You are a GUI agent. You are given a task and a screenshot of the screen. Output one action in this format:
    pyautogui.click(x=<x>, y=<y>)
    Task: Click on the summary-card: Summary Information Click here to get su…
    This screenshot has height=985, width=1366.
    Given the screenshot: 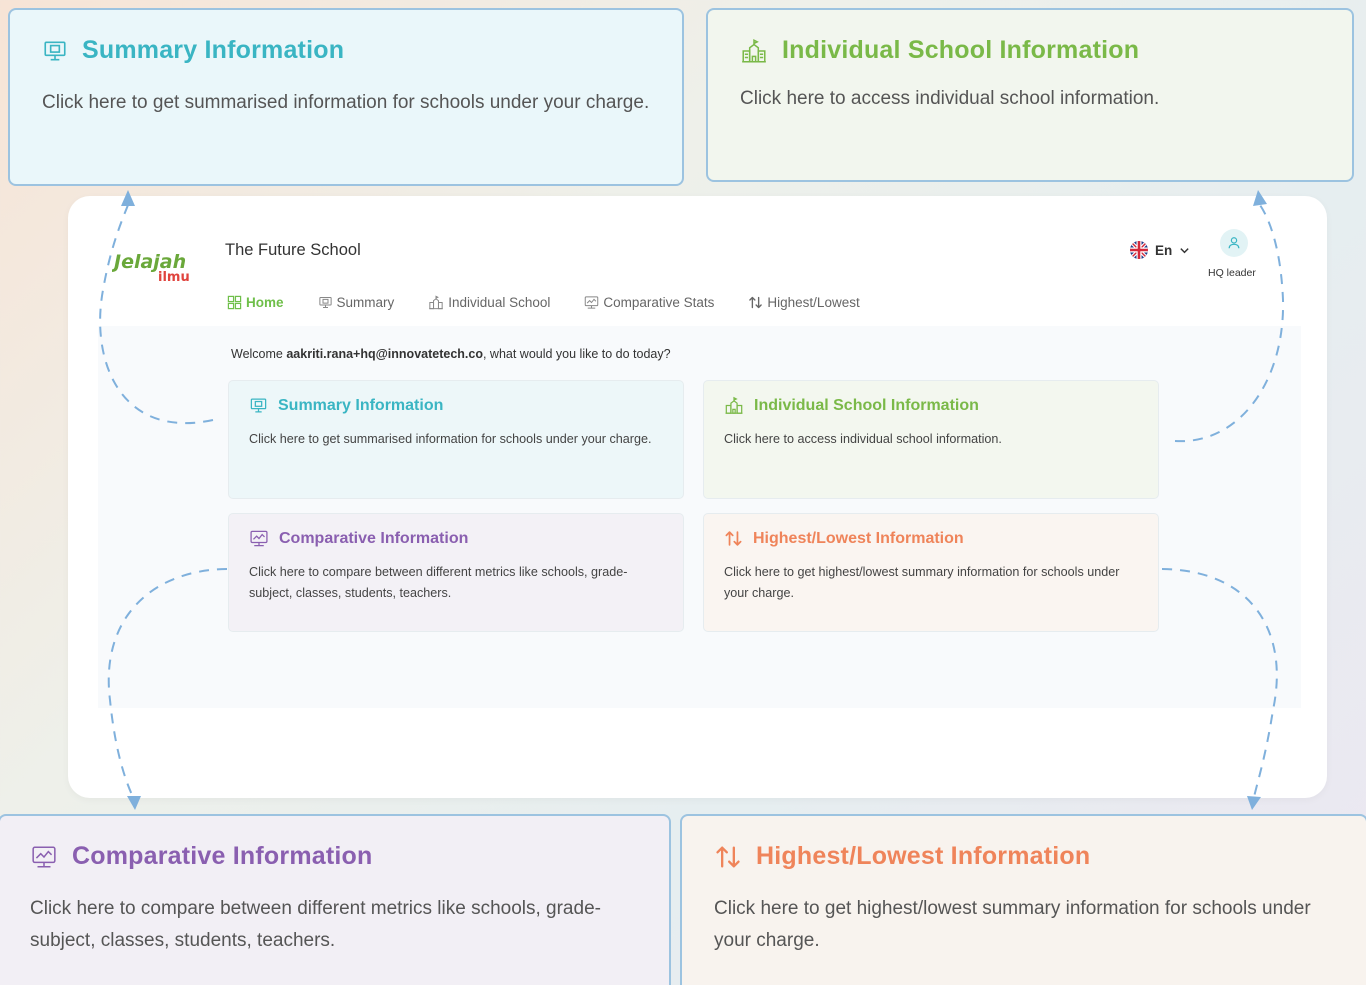 What is the action you would take?
    pyautogui.click(x=456, y=439)
    